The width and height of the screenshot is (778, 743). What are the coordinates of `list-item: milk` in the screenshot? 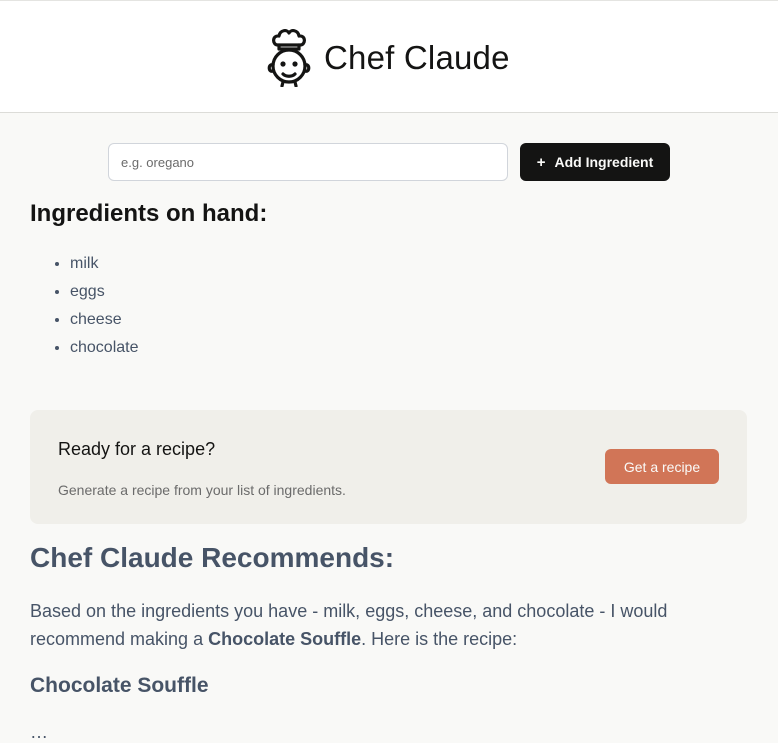 It's located at (104, 264).